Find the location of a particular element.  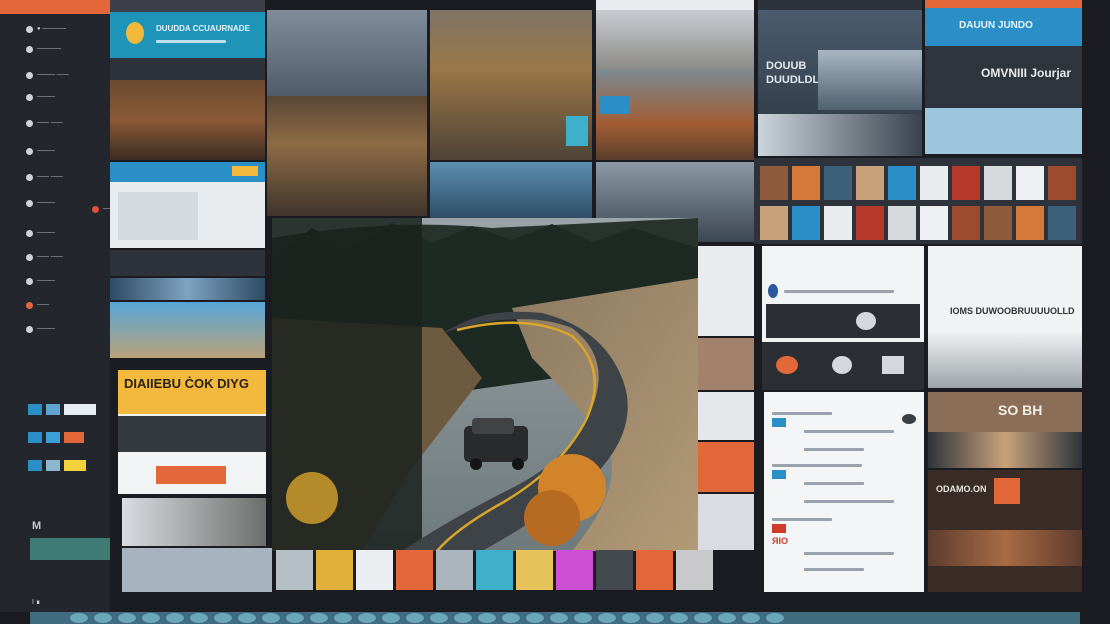

sidebar-tile-white is located at coordinates (80, 409).